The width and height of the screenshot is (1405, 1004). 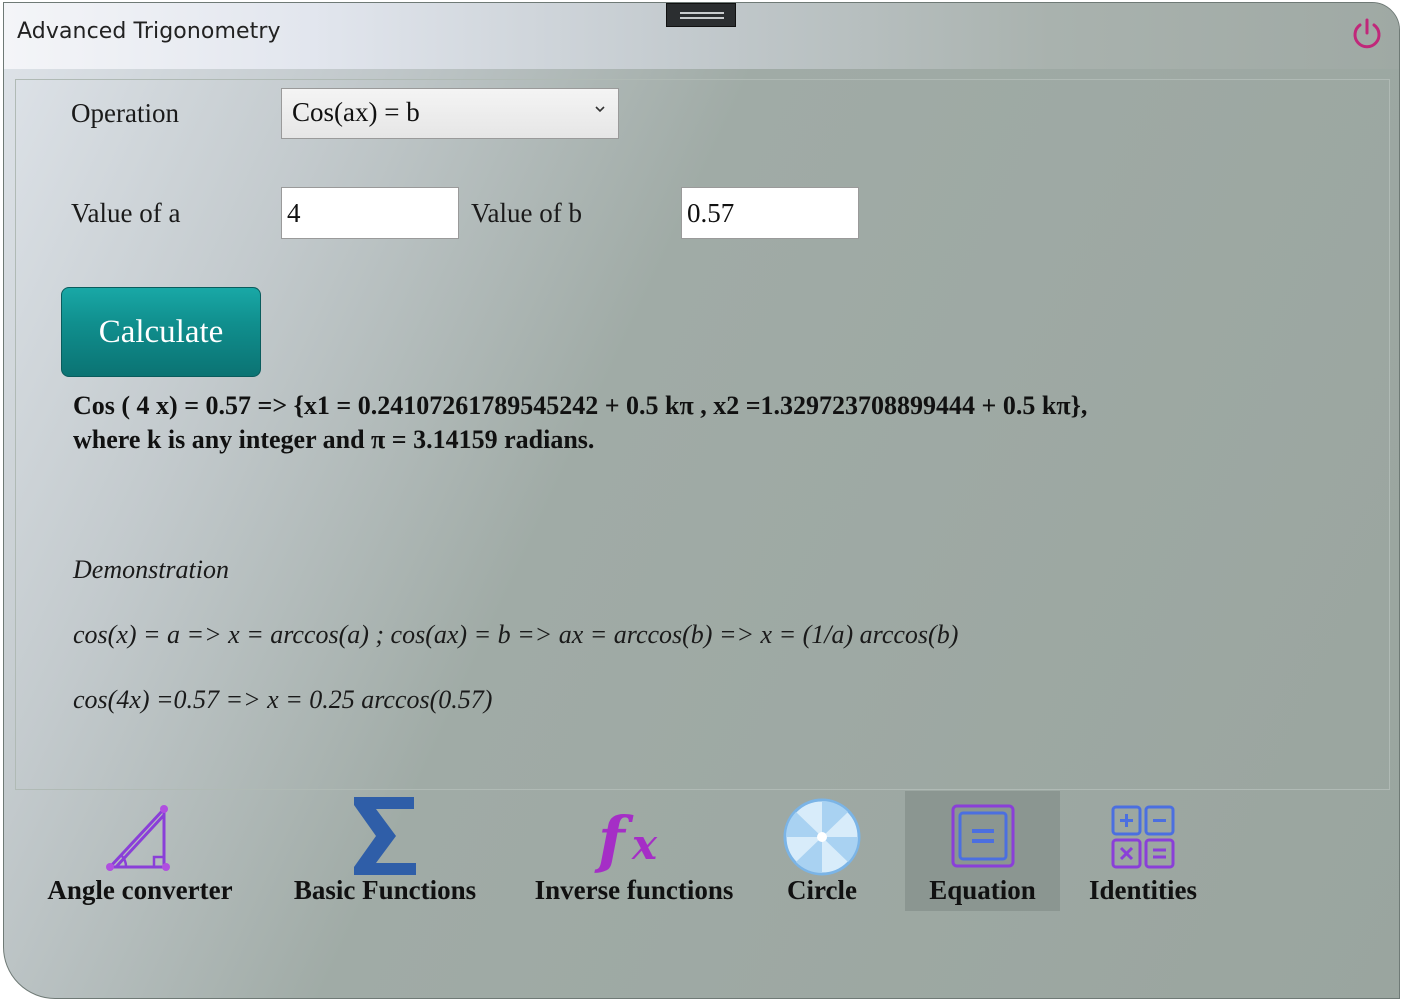 I want to click on svg-text: x, so click(x=644, y=844).